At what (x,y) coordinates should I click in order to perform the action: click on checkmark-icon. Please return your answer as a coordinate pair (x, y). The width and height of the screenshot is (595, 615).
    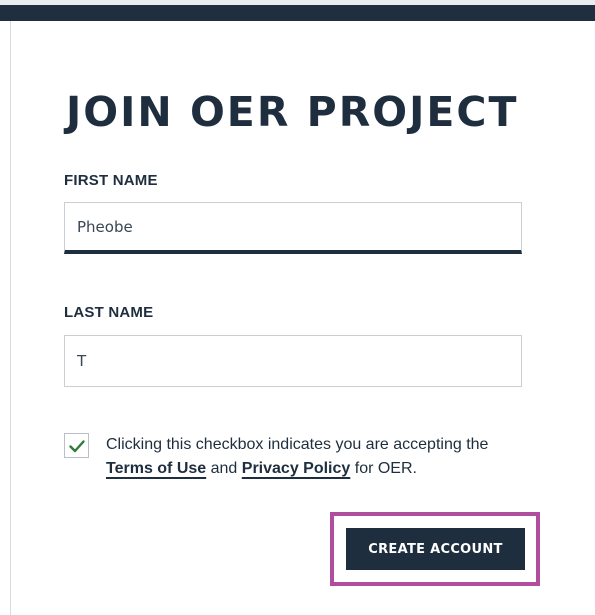
    Looking at the image, I should click on (77, 446).